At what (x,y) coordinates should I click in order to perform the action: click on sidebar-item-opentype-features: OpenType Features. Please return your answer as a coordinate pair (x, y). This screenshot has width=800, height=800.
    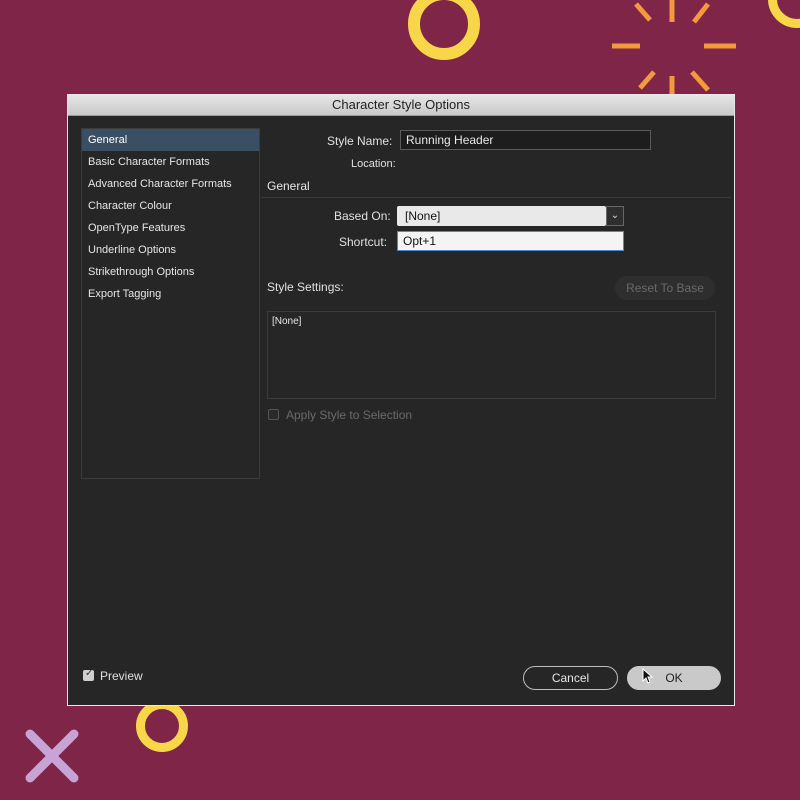
    Looking at the image, I should click on (170, 228).